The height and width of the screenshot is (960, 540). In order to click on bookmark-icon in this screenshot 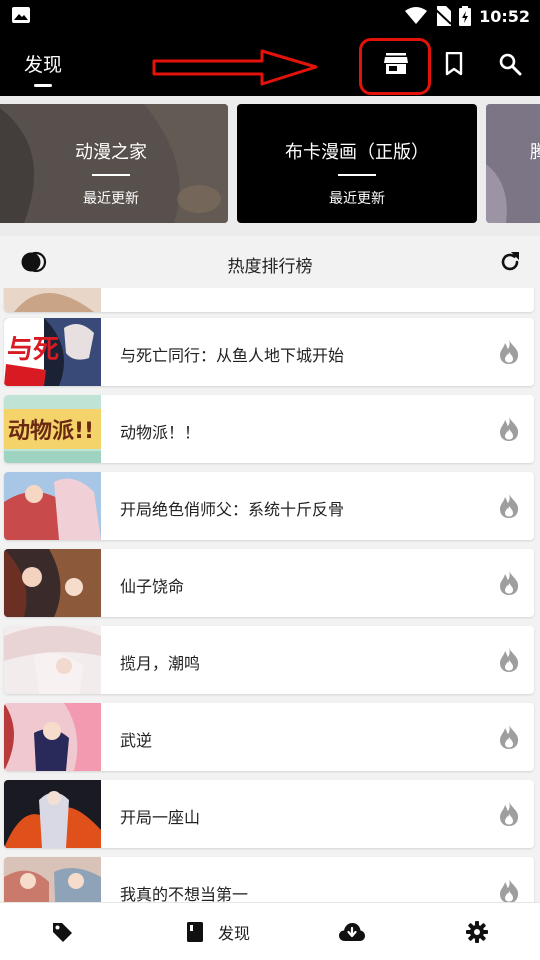, I will do `click(454, 64)`.